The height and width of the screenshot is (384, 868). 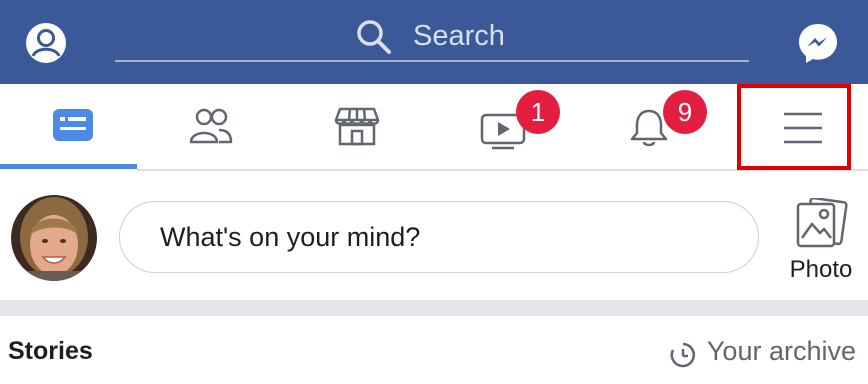 I want to click on archive-clock-icon, so click(x=682, y=355).